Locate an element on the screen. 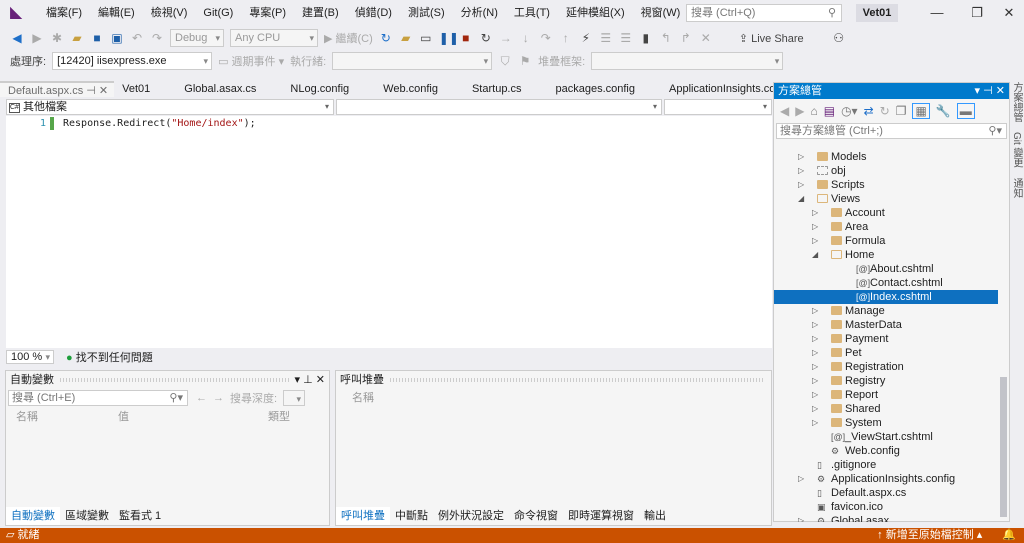  pin-icon: ⊥ is located at coordinates (308, 380).